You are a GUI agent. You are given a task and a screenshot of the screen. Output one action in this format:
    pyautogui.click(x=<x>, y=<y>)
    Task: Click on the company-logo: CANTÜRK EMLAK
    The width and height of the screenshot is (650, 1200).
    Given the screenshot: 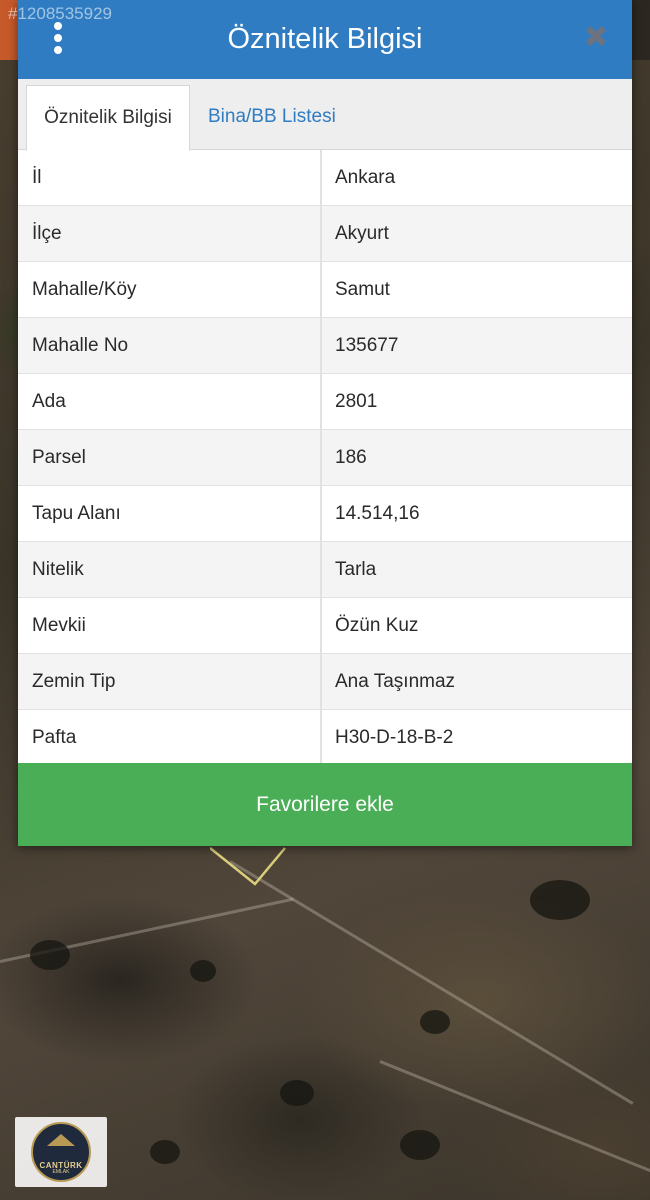 What is the action you would take?
    pyautogui.click(x=61, y=1152)
    